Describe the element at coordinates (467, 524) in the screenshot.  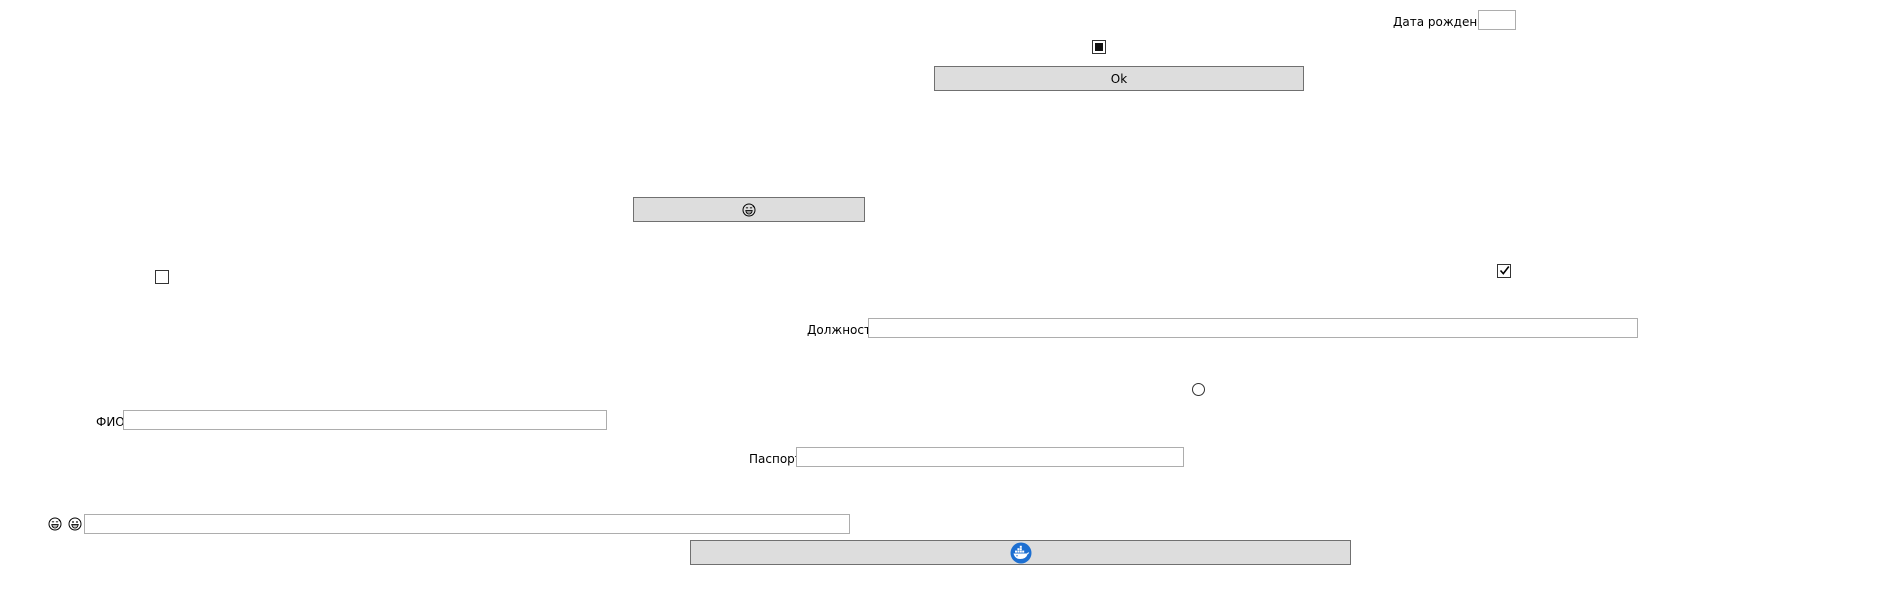
I see `emoji-input` at that location.